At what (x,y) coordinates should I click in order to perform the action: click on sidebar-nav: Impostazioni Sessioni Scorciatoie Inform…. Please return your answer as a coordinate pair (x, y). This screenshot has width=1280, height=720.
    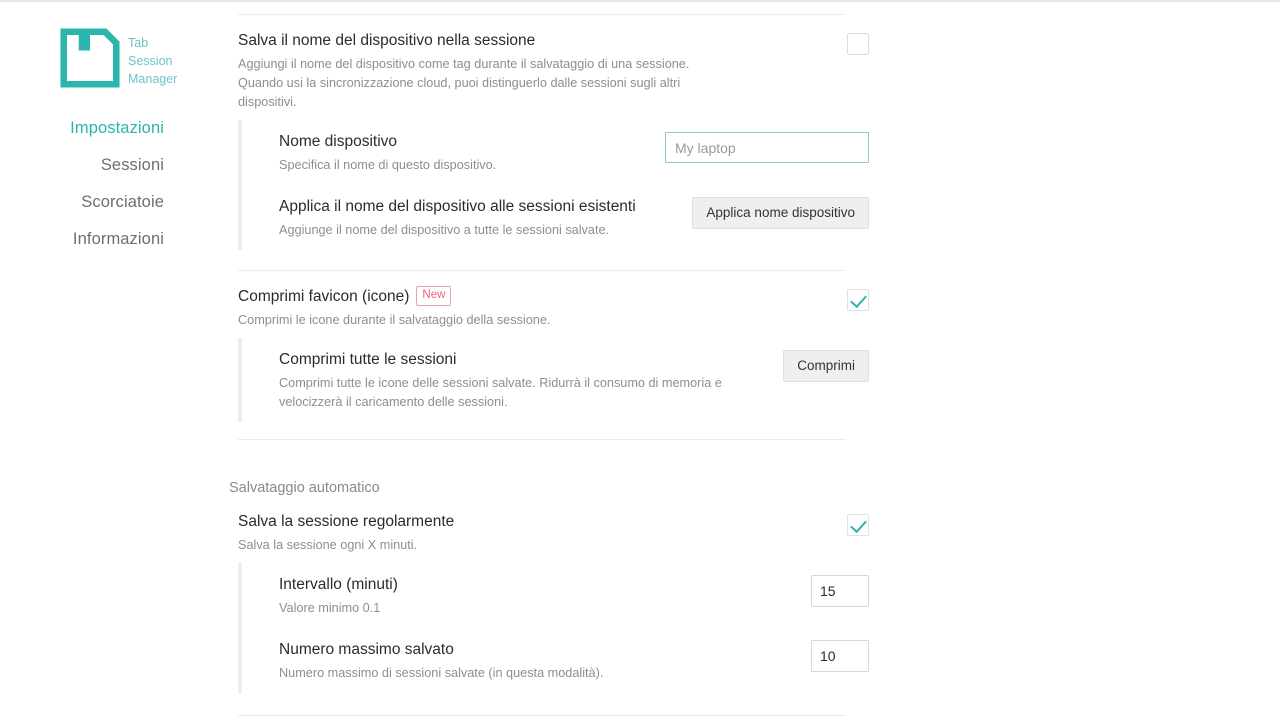
    Looking at the image, I should click on (100, 184).